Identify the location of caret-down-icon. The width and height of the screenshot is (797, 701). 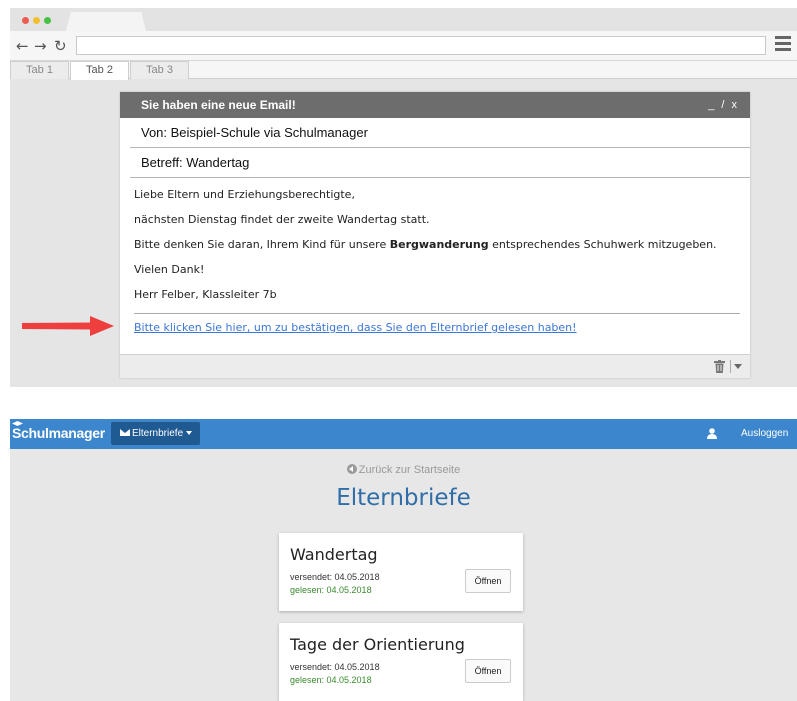
(189, 433).